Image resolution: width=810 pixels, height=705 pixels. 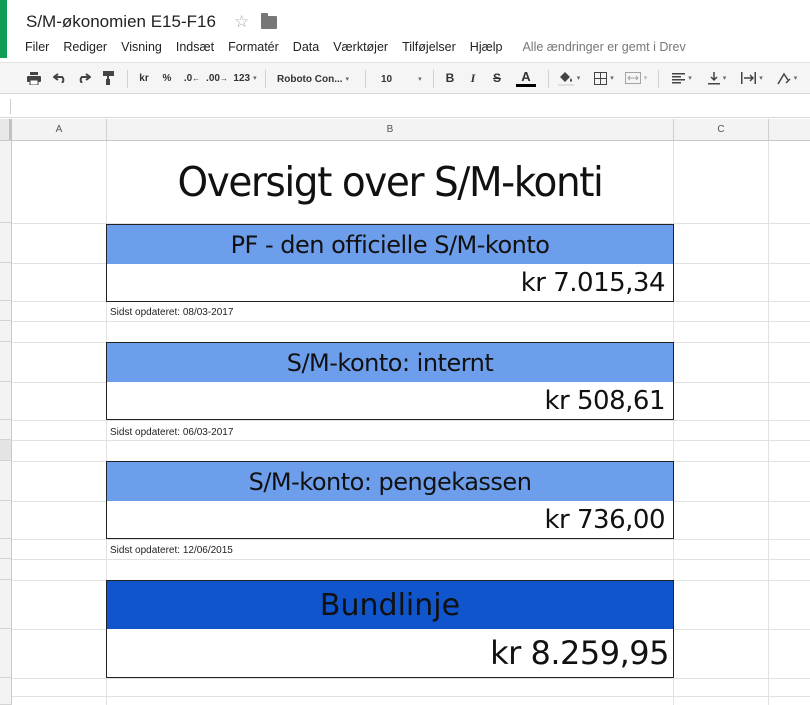 I want to click on text-rotation-icon: ▾, so click(x=787, y=78).